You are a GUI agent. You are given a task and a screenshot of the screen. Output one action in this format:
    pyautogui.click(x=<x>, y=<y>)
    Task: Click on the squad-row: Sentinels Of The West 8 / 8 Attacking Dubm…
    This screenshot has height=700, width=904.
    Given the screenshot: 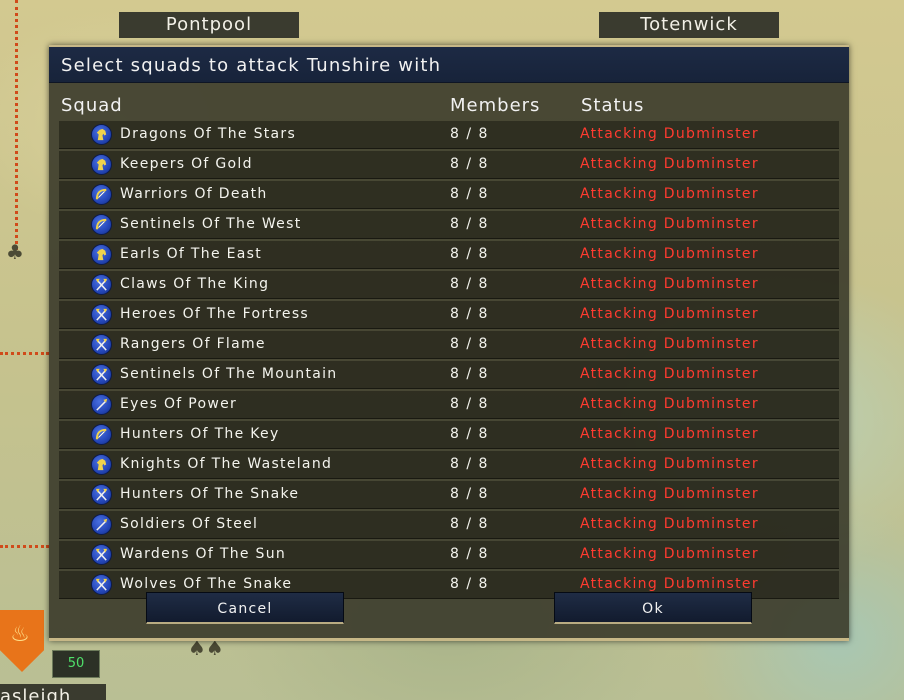 What is the action you would take?
    pyautogui.click(x=449, y=225)
    